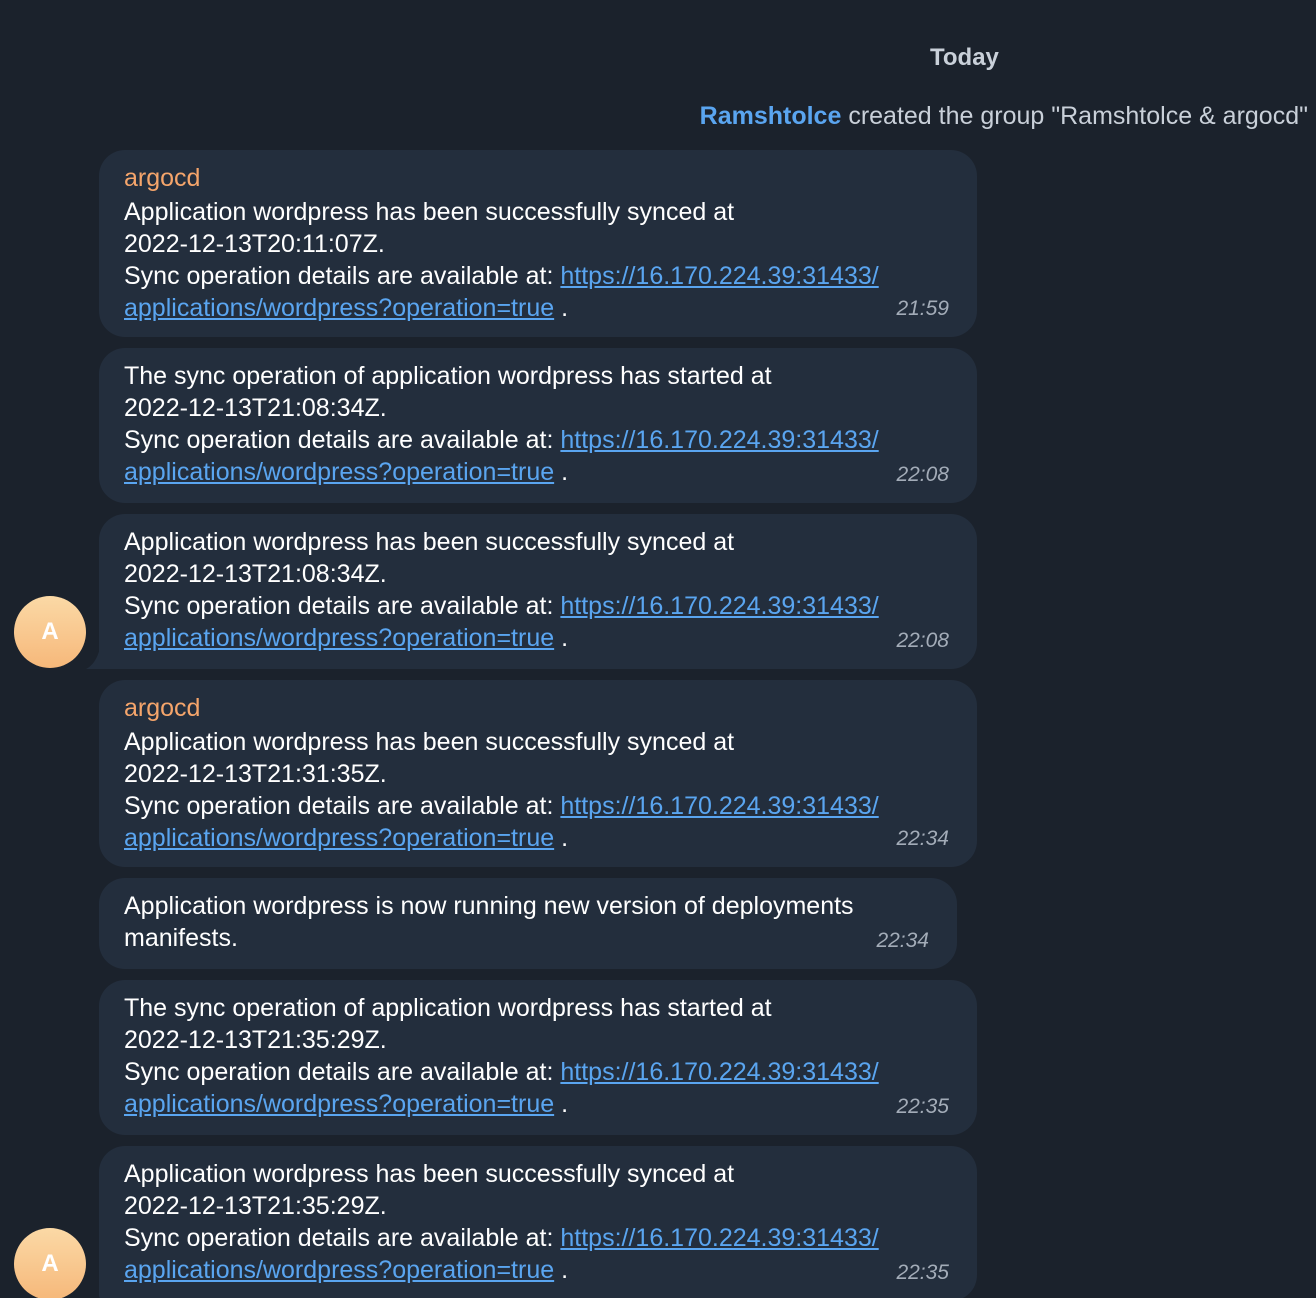  What do you see at coordinates (922, 308) in the screenshot?
I see `message-time: 21:59` at bounding box center [922, 308].